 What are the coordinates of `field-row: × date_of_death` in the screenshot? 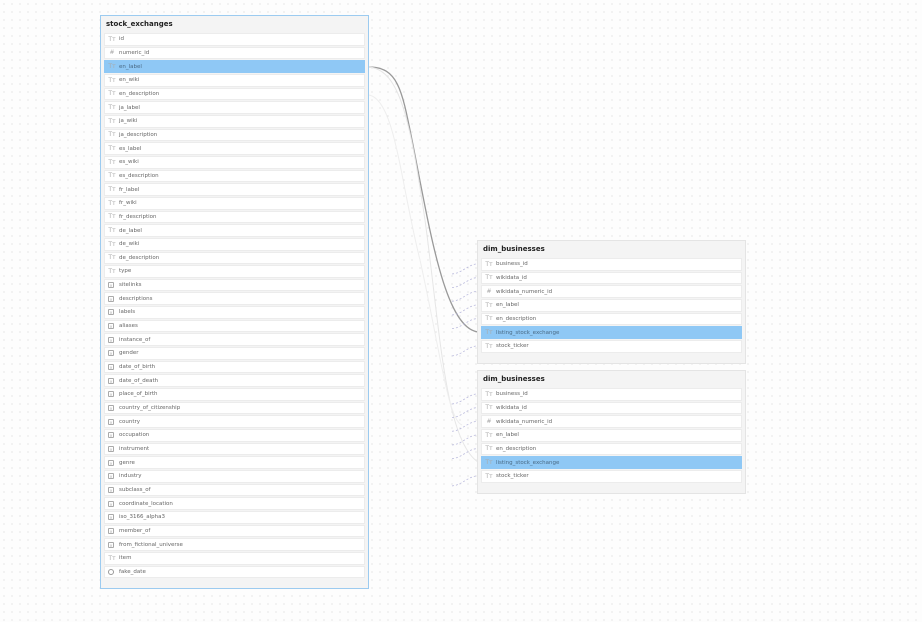 It's located at (234, 381).